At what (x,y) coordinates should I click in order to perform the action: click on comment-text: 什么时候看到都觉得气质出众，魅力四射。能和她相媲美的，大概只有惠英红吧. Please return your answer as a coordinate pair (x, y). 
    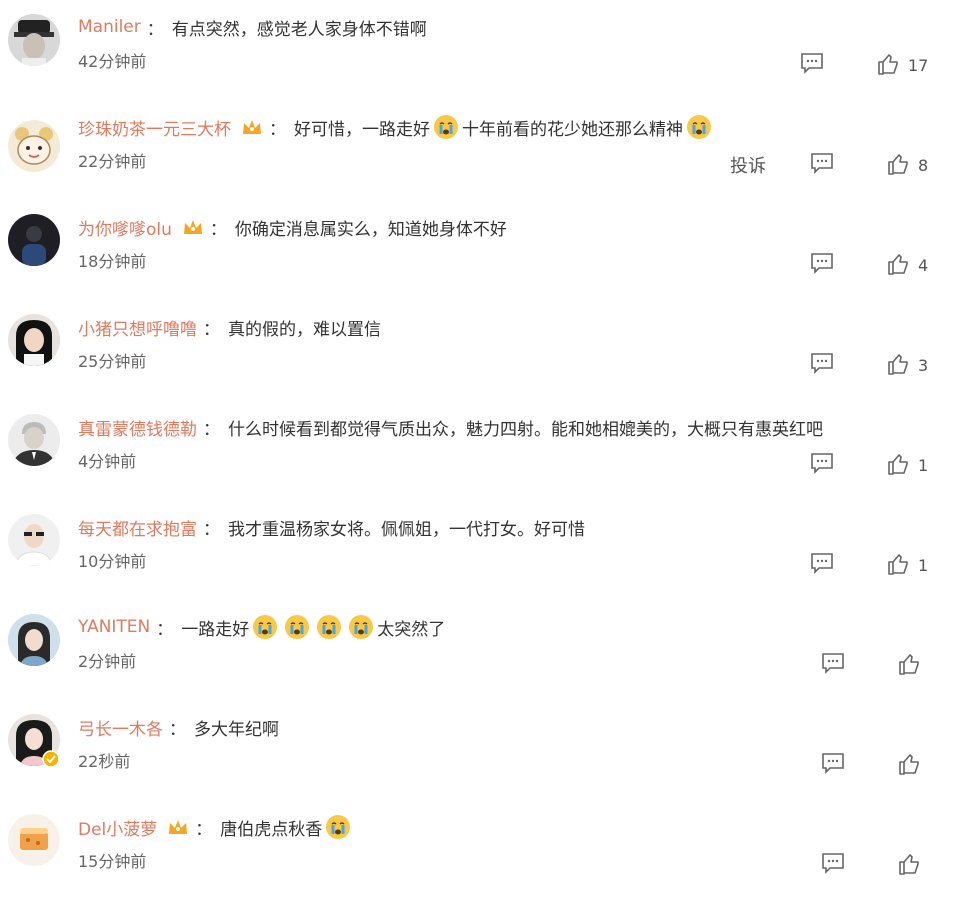
    Looking at the image, I should click on (525, 429).